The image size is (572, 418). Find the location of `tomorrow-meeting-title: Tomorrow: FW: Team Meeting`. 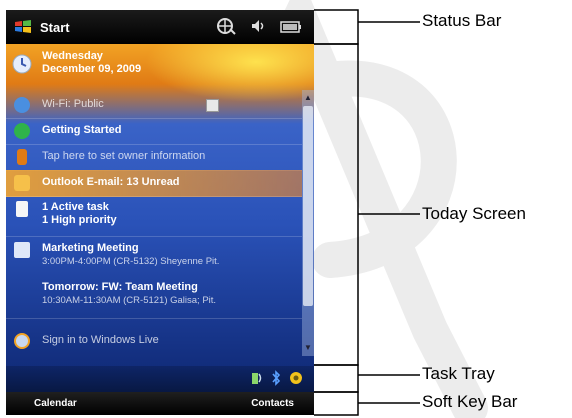

tomorrow-meeting-title: Tomorrow: FW: Team Meeting is located at coordinates (120, 287).